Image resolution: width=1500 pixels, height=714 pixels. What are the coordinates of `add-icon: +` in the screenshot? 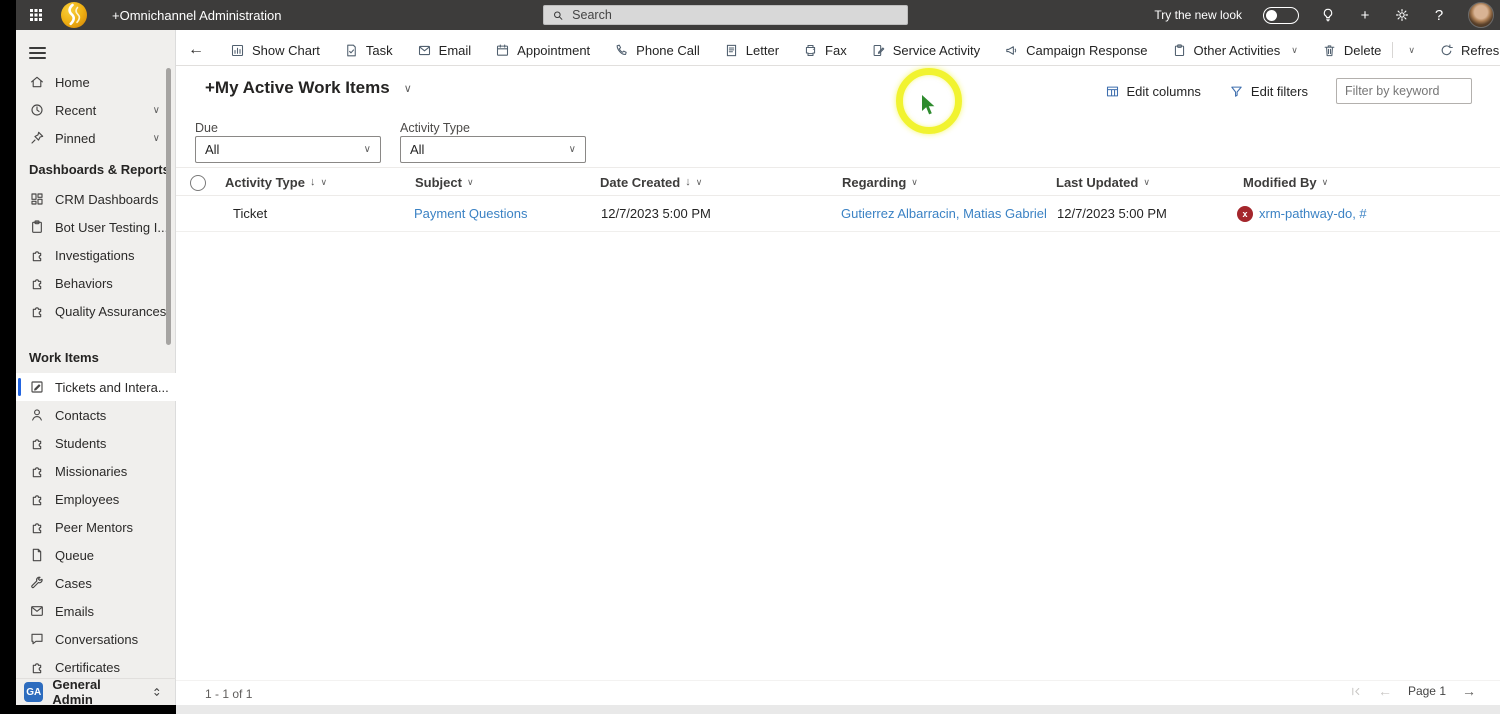 It's located at (1365, 15).